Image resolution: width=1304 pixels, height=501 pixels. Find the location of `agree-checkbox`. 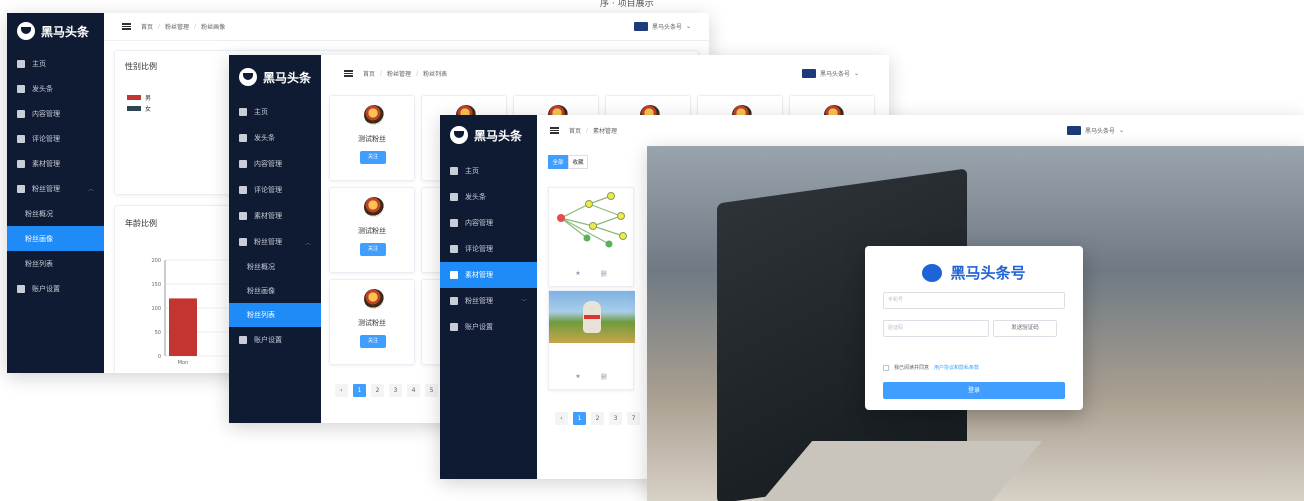

agree-checkbox is located at coordinates (886, 367).